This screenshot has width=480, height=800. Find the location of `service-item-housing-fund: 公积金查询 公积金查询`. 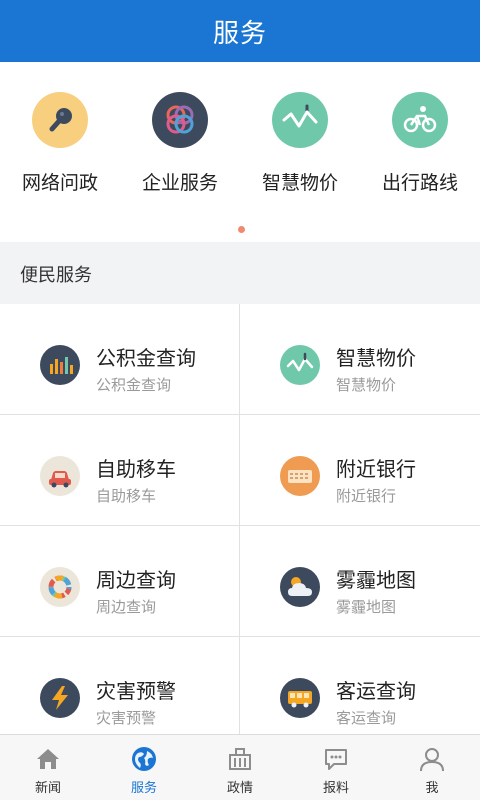

service-item-housing-fund: 公积金查询 公积金查询 is located at coordinates (120, 359).